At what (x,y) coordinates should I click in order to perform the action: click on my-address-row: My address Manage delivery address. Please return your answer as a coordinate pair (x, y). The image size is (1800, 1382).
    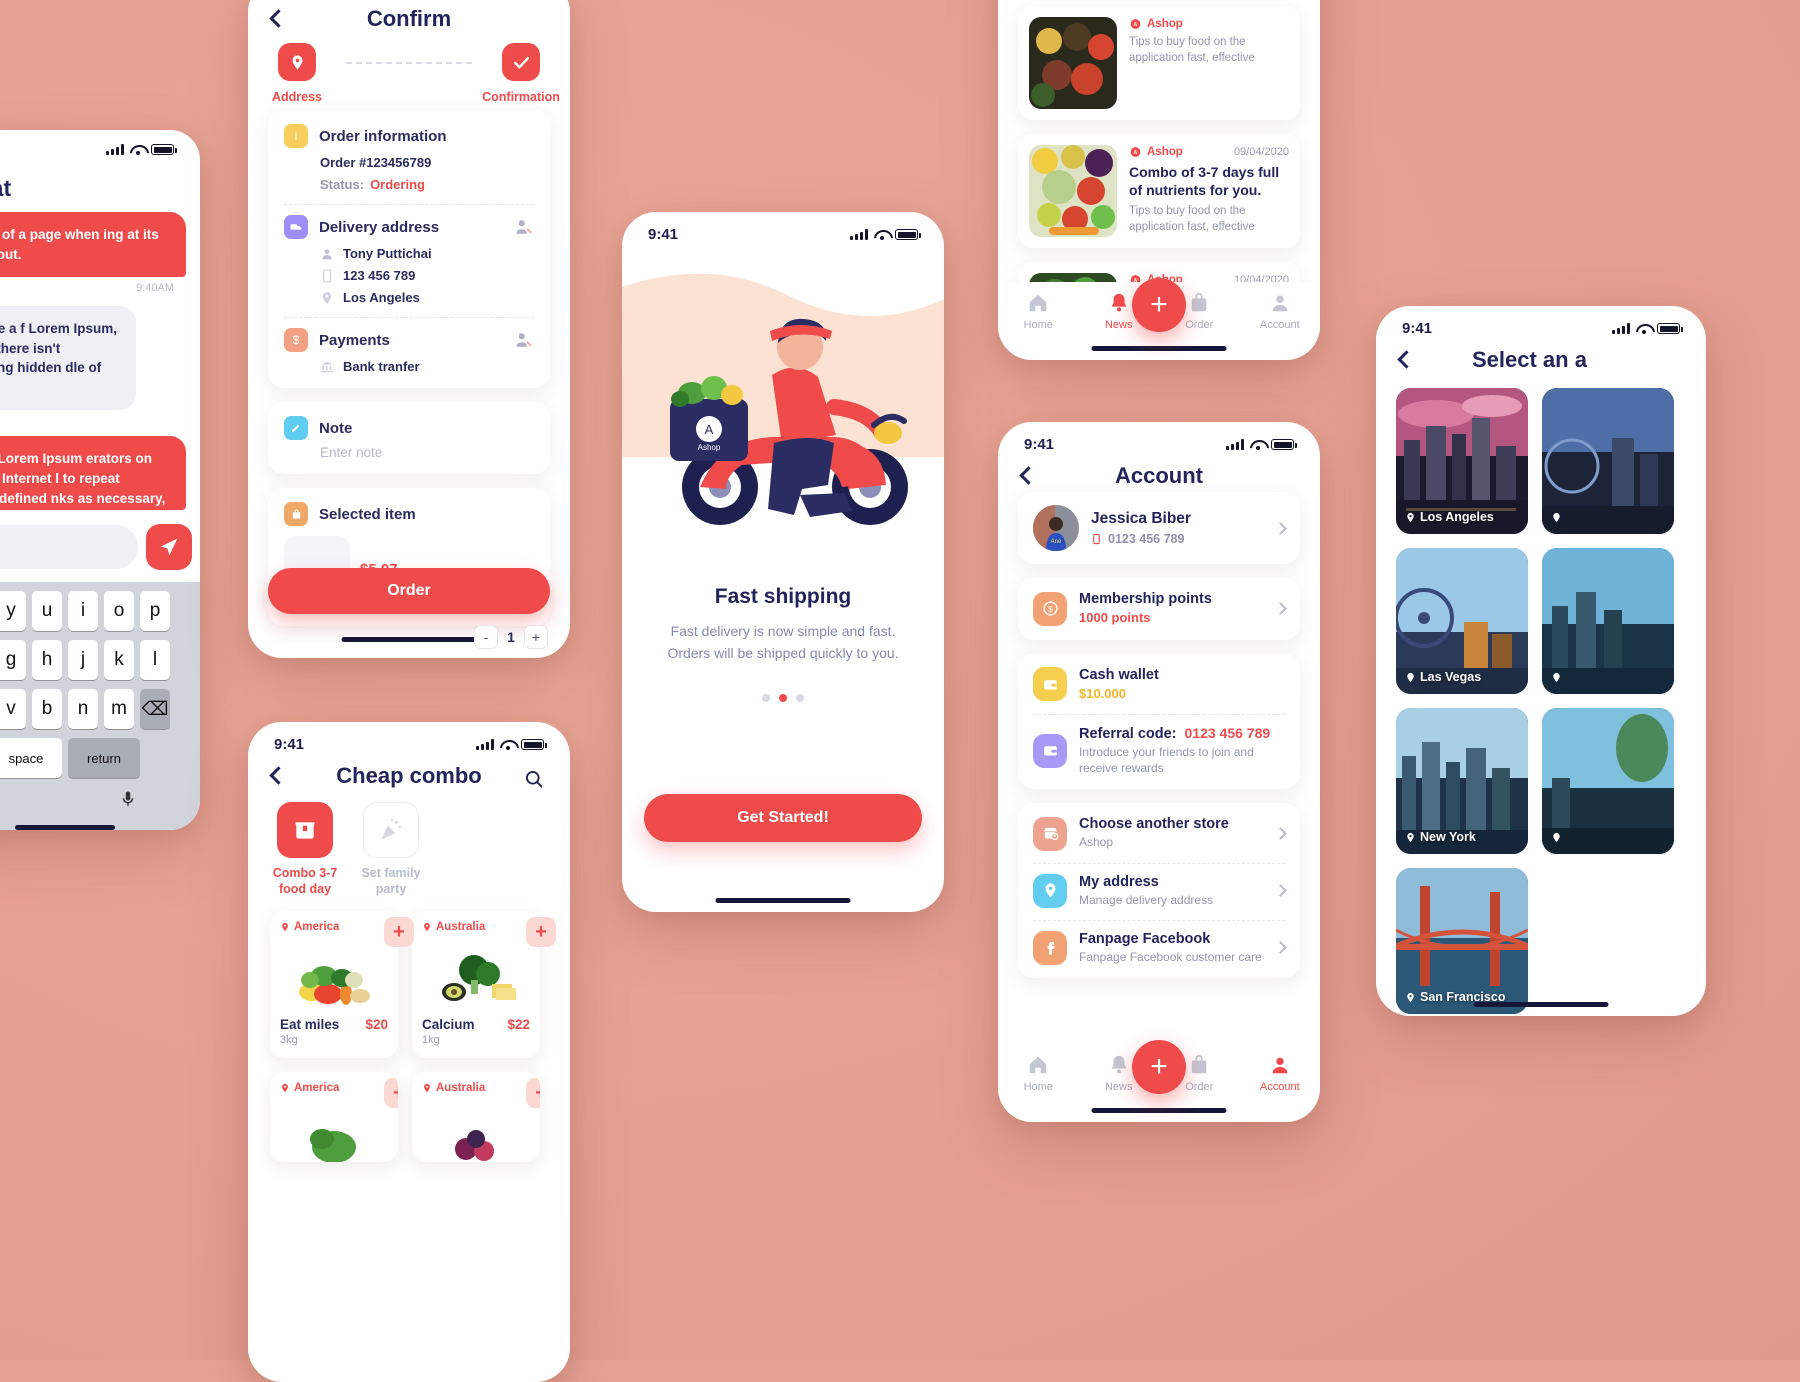
    Looking at the image, I should click on (1160, 890).